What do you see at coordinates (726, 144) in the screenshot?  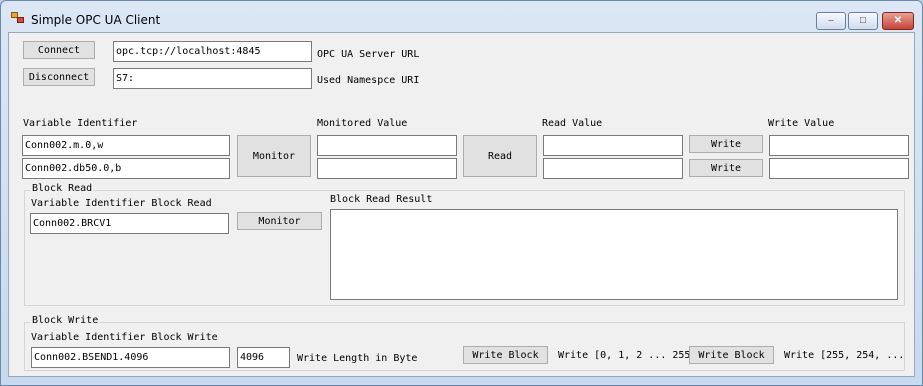 I see `write-button-1: Write` at bounding box center [726, 144].